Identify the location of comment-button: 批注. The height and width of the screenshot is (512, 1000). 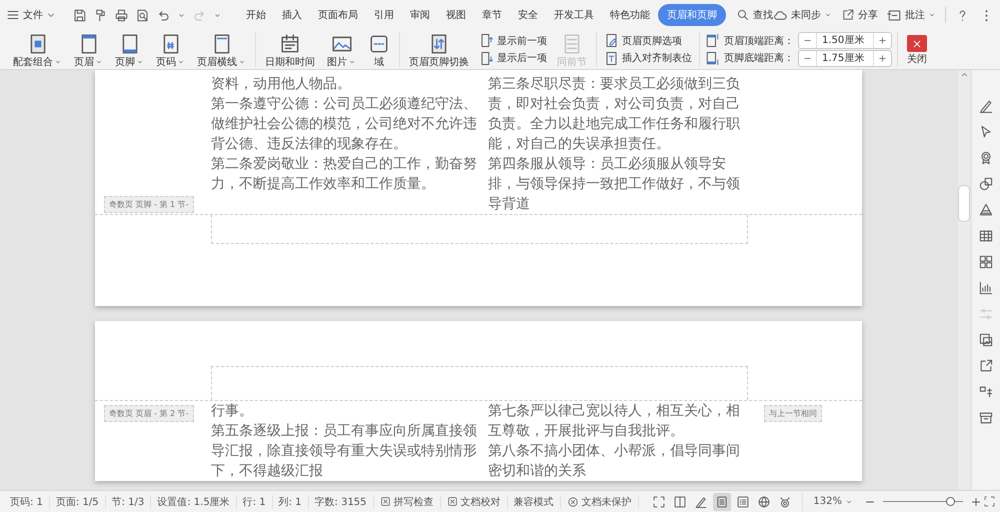
(911, 15).